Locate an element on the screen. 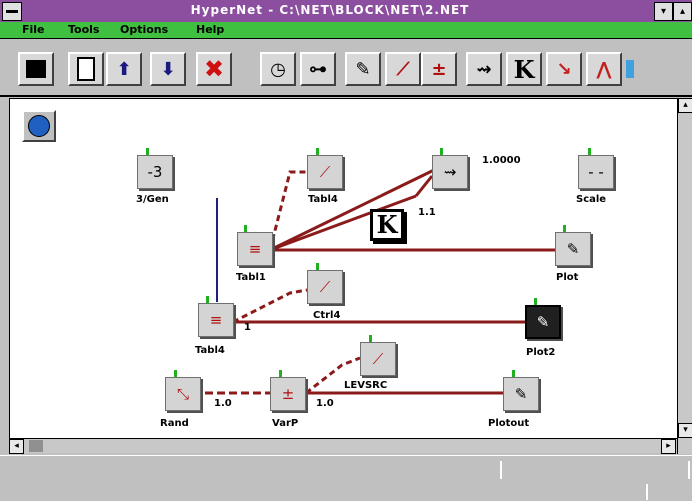 Image resolution: width=692 pixels, height=501 pixels. scale-icon: - - is located at coordinates (596, 172).